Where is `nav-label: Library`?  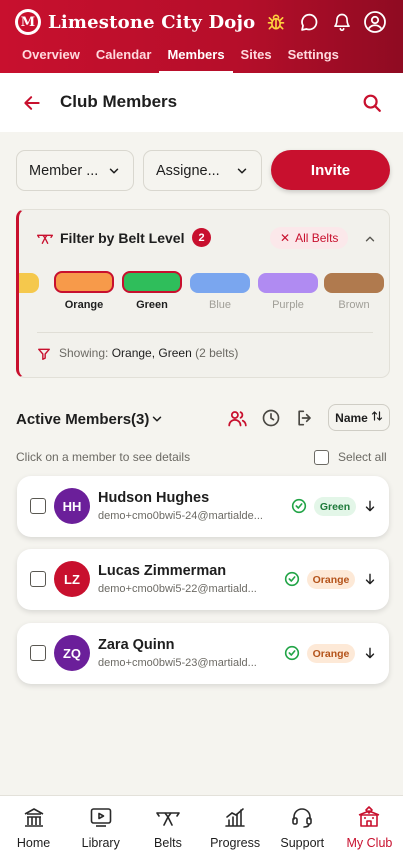 nav-label: Library is located at coordinates (100, 843).